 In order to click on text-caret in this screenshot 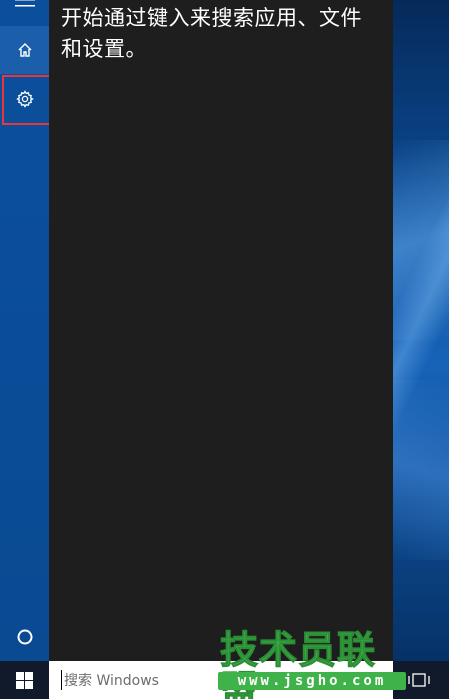, I will do `click(61, 680)`.